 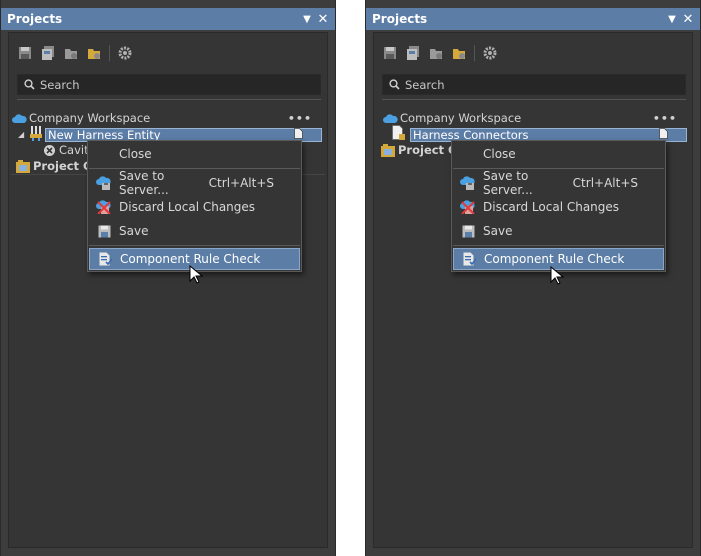 I want to click on expand-arrow-icon: ◢, so click(x=21, y=134).